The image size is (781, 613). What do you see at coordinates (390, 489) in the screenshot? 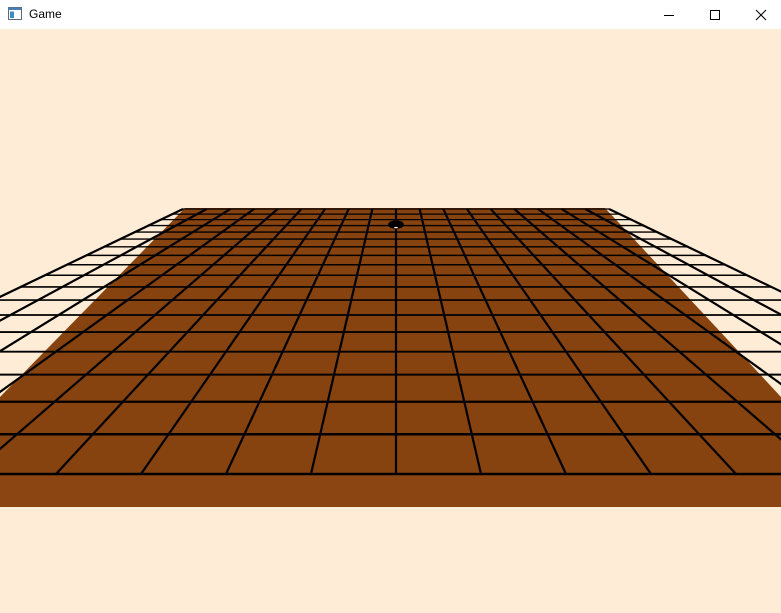
I see `board-front-face` at bounding box center [390, 489].